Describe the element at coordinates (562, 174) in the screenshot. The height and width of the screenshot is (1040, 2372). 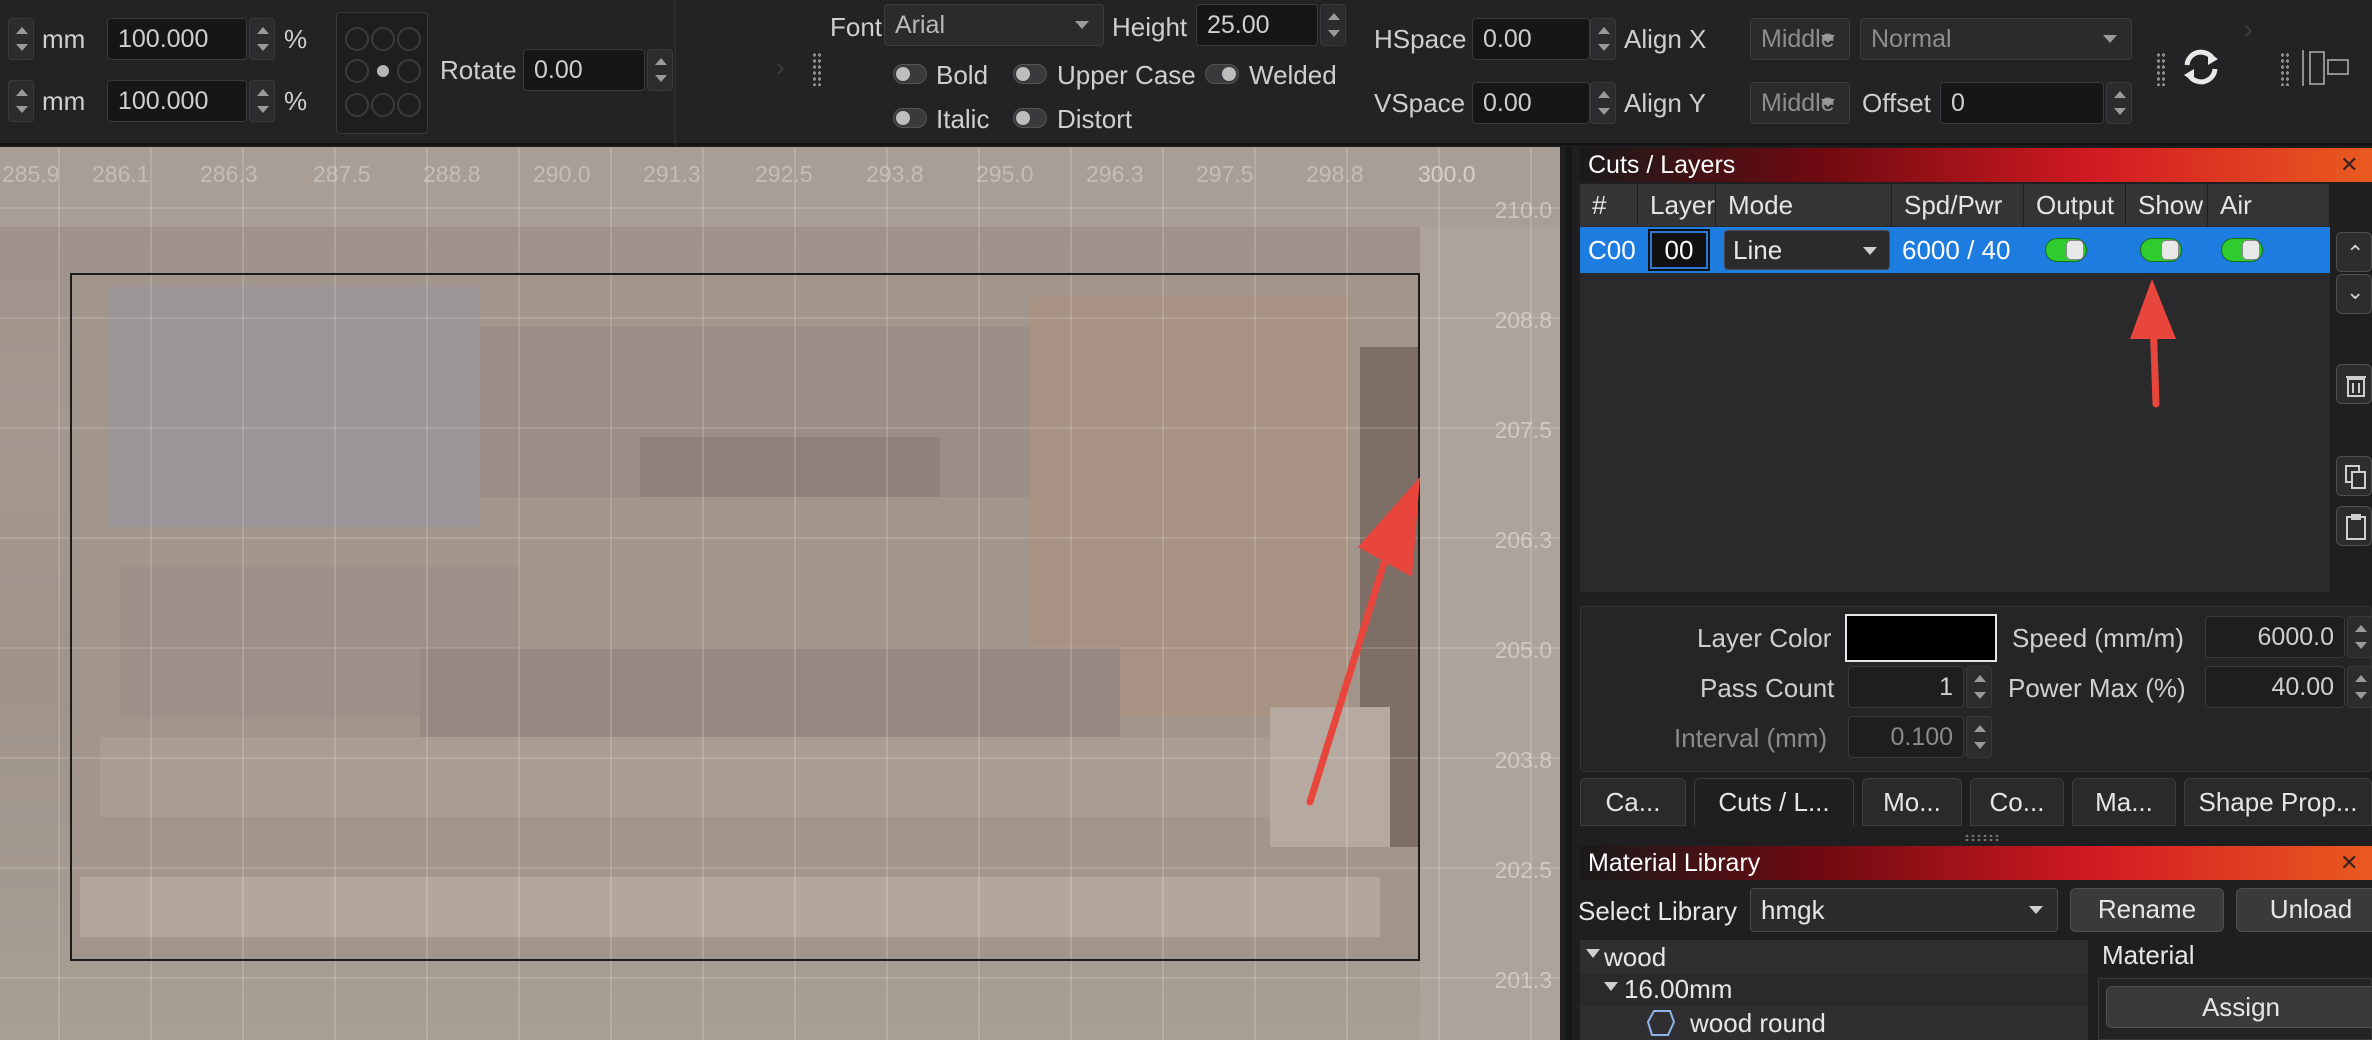
I see `ruler-x-tick: 290.0` at that location.